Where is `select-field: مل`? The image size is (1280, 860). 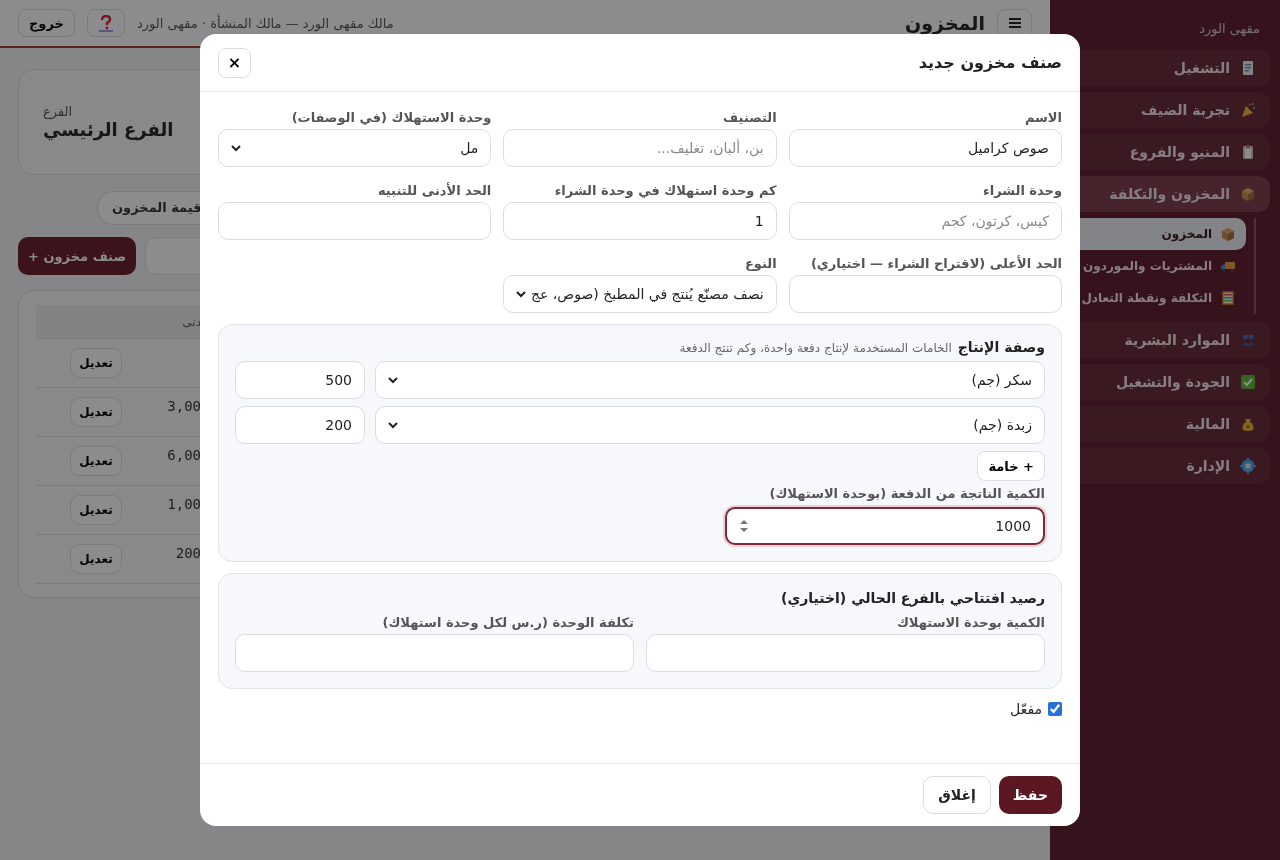
select-field: مل is located at coordinates (355, 148).